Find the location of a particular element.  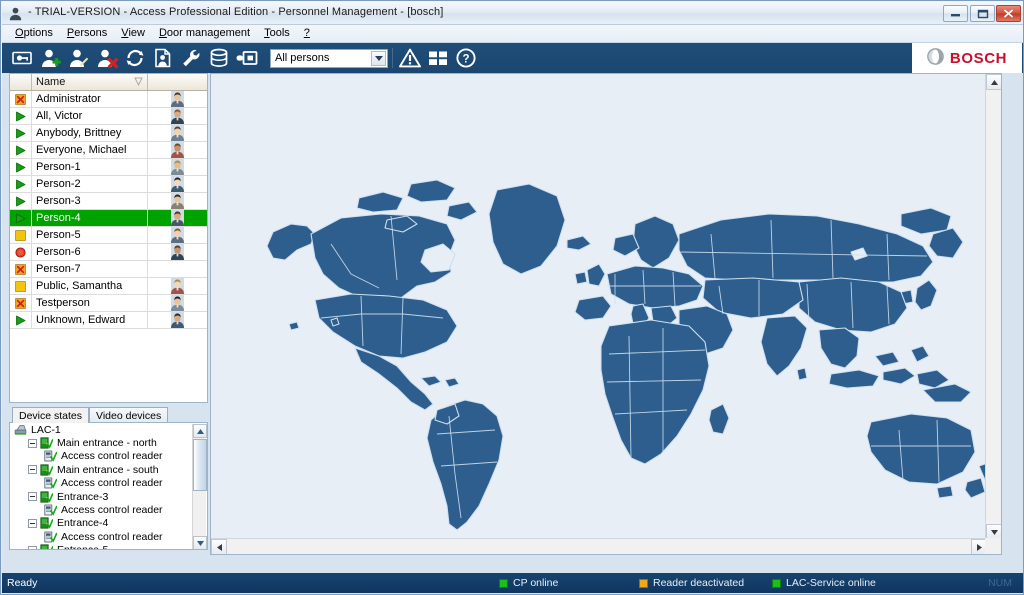

person-status-denied is located at coordinates (21, 252).